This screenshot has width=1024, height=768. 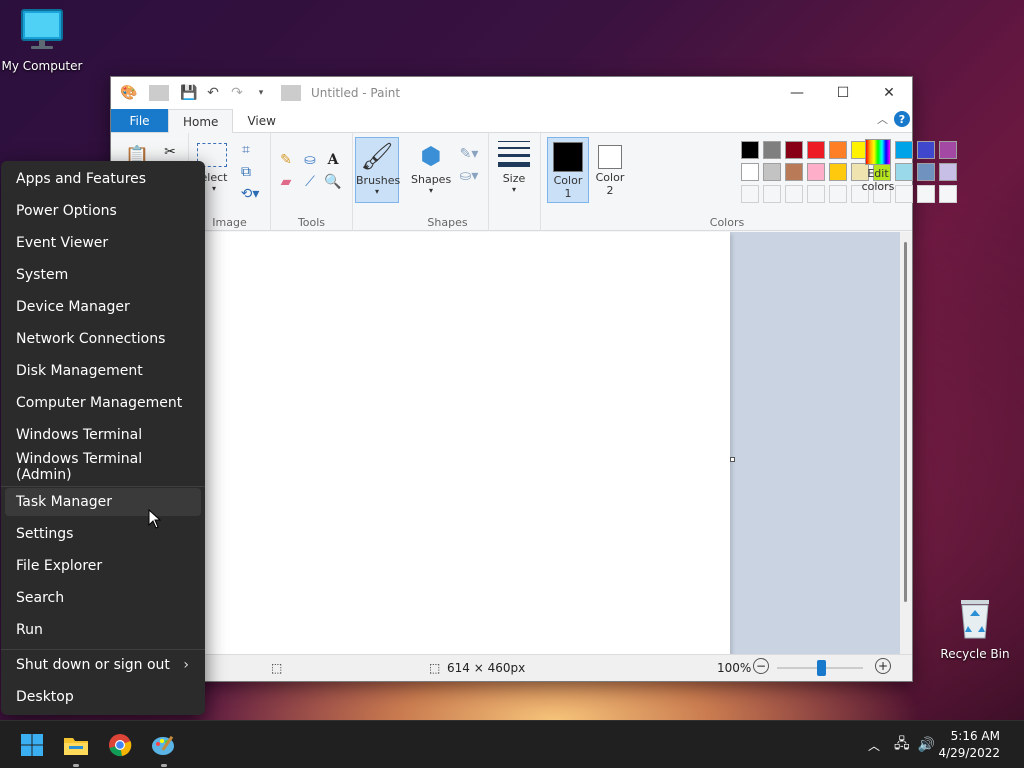 What do you see at coordinates (882, 119) in the screenshot?
I see `collapse-ribbon-icon: ︿` at bounding box center [882, 119].